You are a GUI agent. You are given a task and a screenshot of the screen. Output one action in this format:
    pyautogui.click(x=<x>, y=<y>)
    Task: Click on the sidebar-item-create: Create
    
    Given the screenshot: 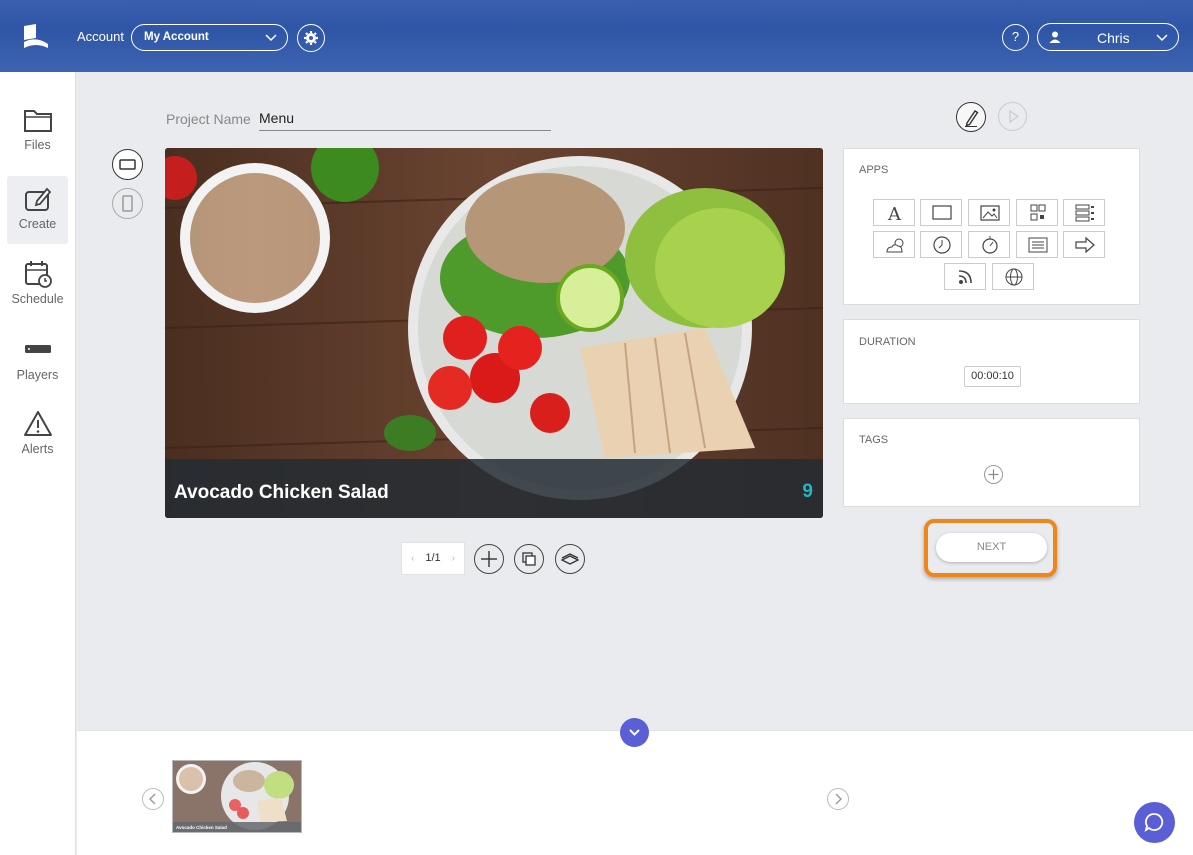 What is the action you would take?
    pyautogui.click(x=37, y=210)
    